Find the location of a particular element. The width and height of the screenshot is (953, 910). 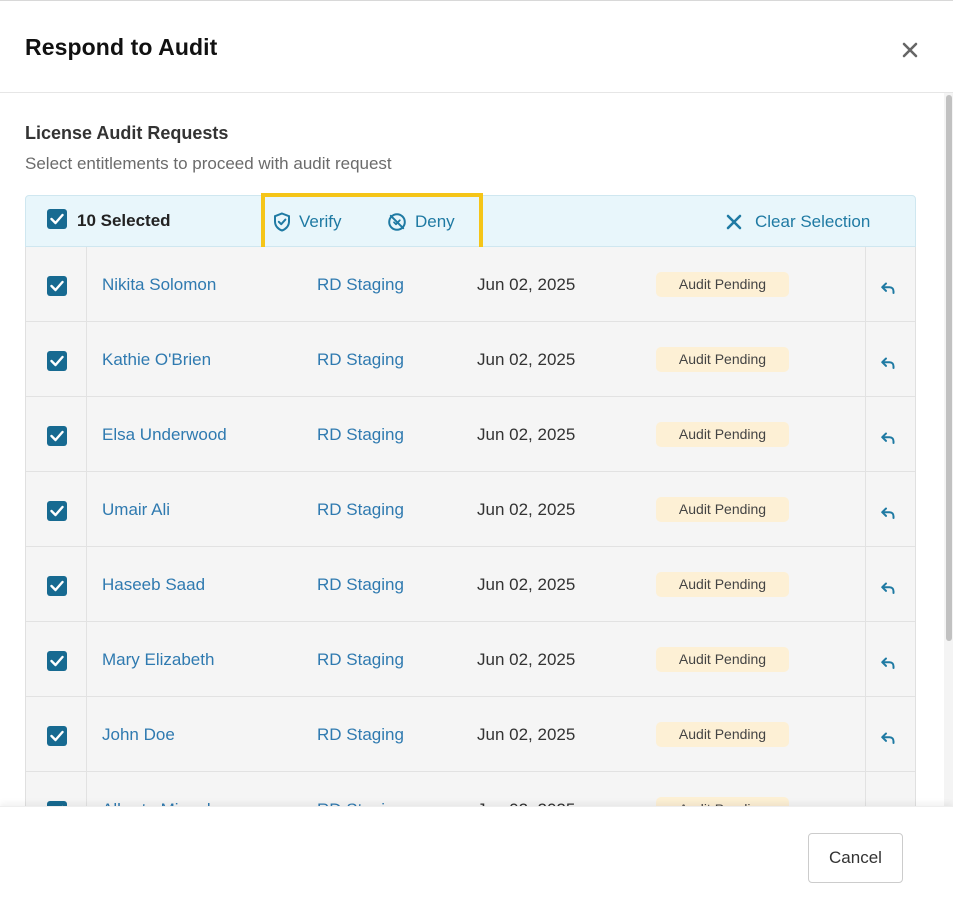

user-name-link: Mary Elizabeth is located at coordinates (158, 660).